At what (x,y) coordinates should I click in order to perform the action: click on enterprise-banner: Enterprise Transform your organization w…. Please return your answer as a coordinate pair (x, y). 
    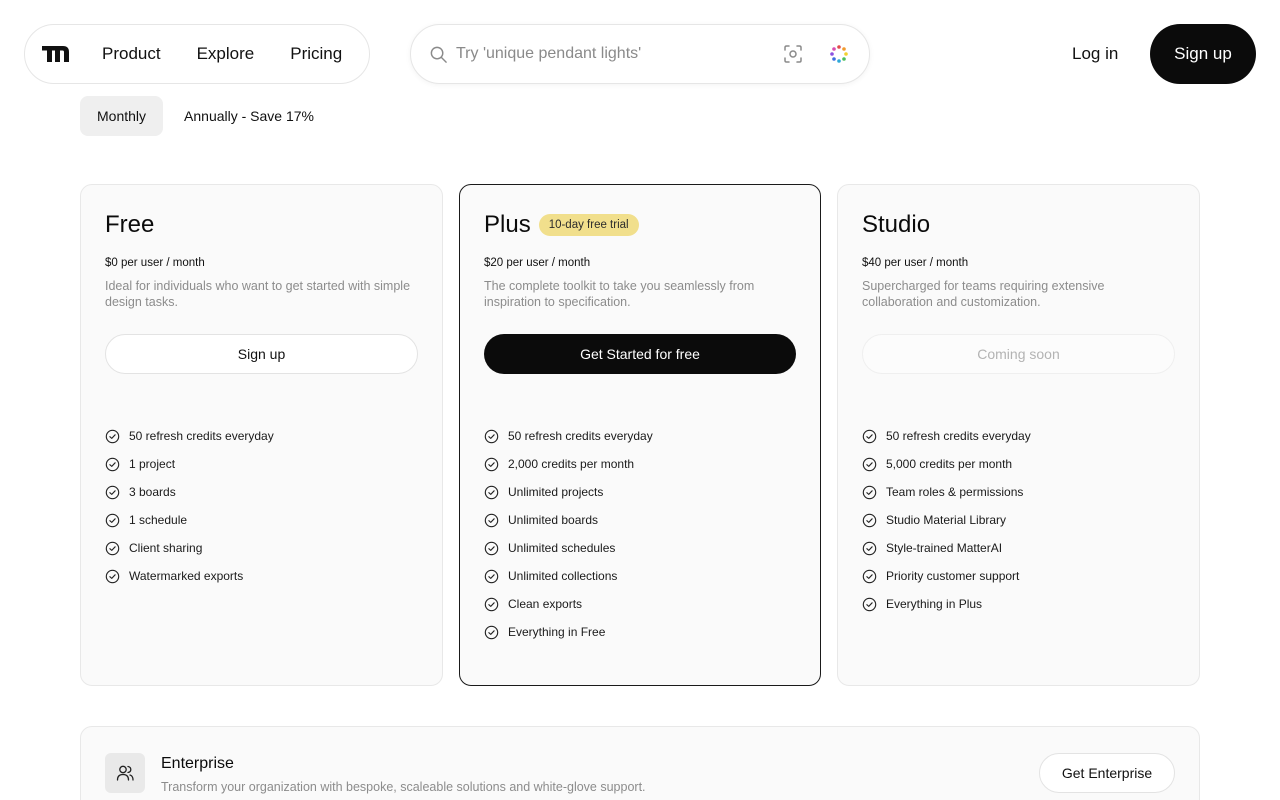
    Looking at the image, I should click on (640, 763).